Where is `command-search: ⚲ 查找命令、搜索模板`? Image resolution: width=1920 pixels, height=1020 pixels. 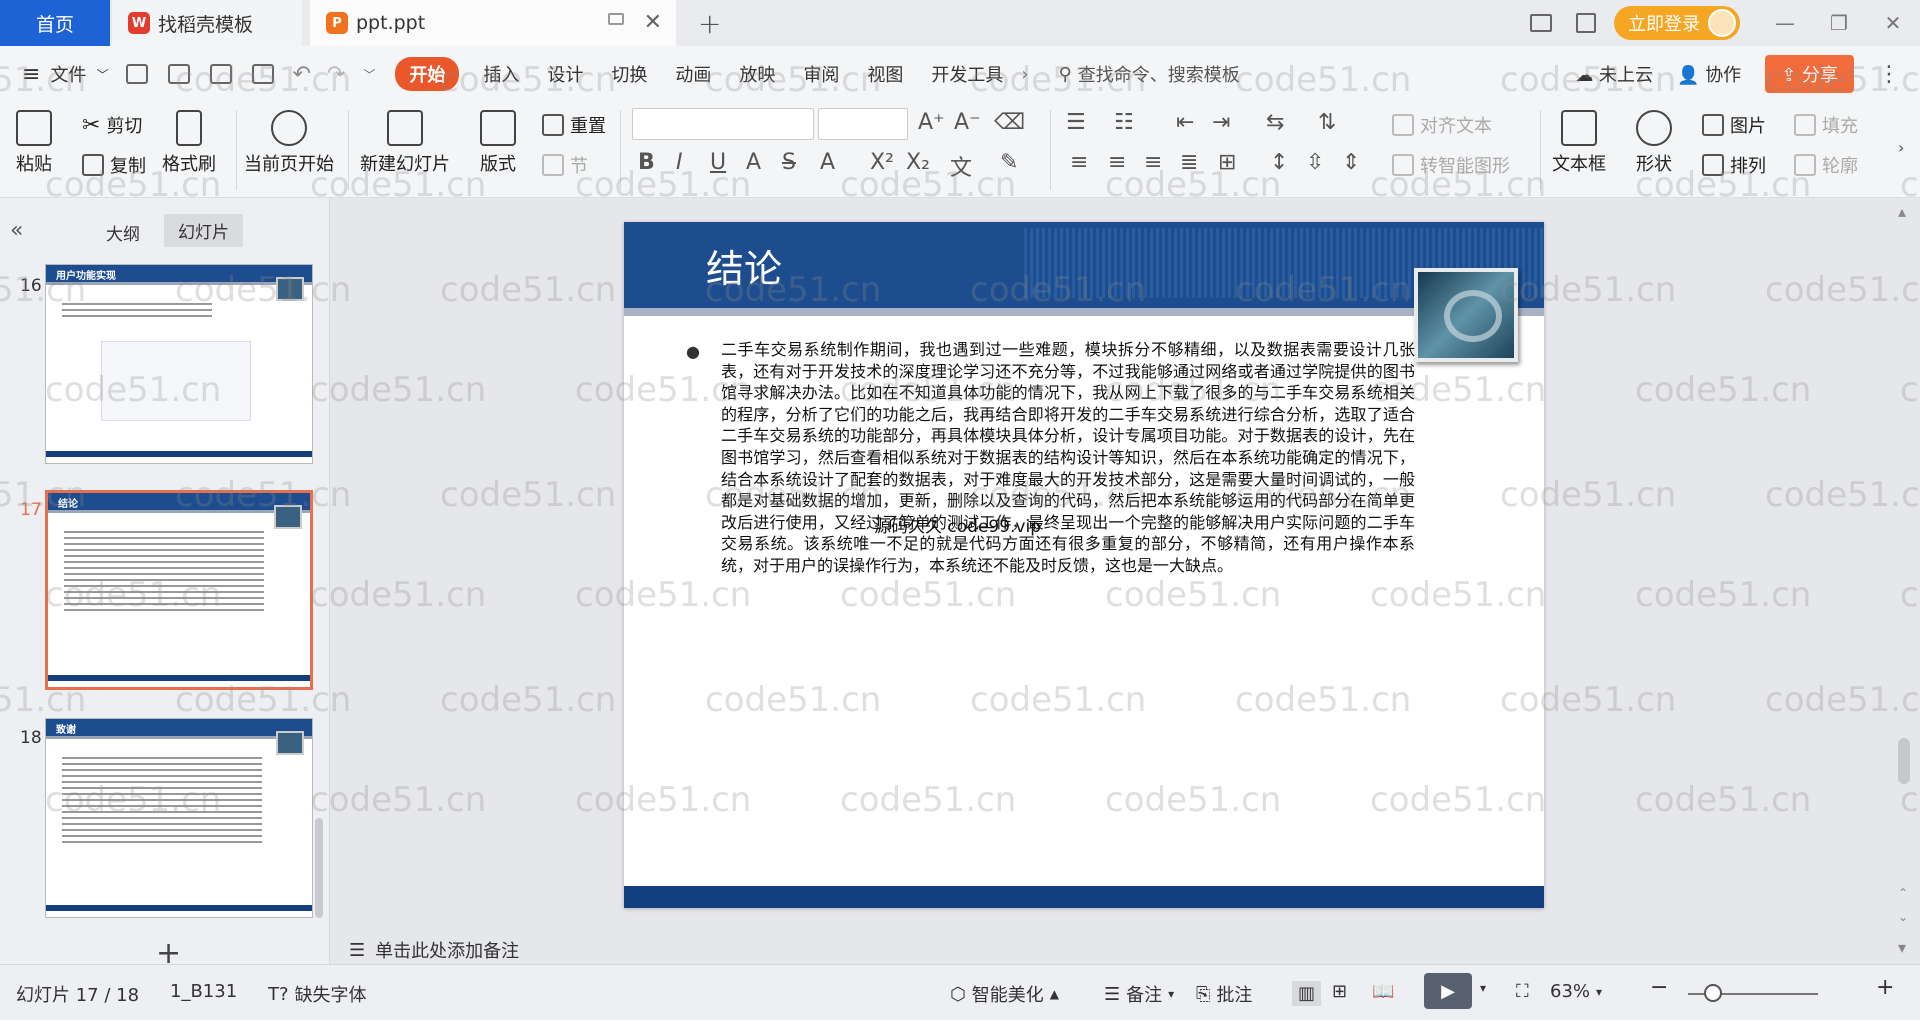
command-search: ⚲ 查找命令、搜索模板 is located at coordinates (1149, 74).